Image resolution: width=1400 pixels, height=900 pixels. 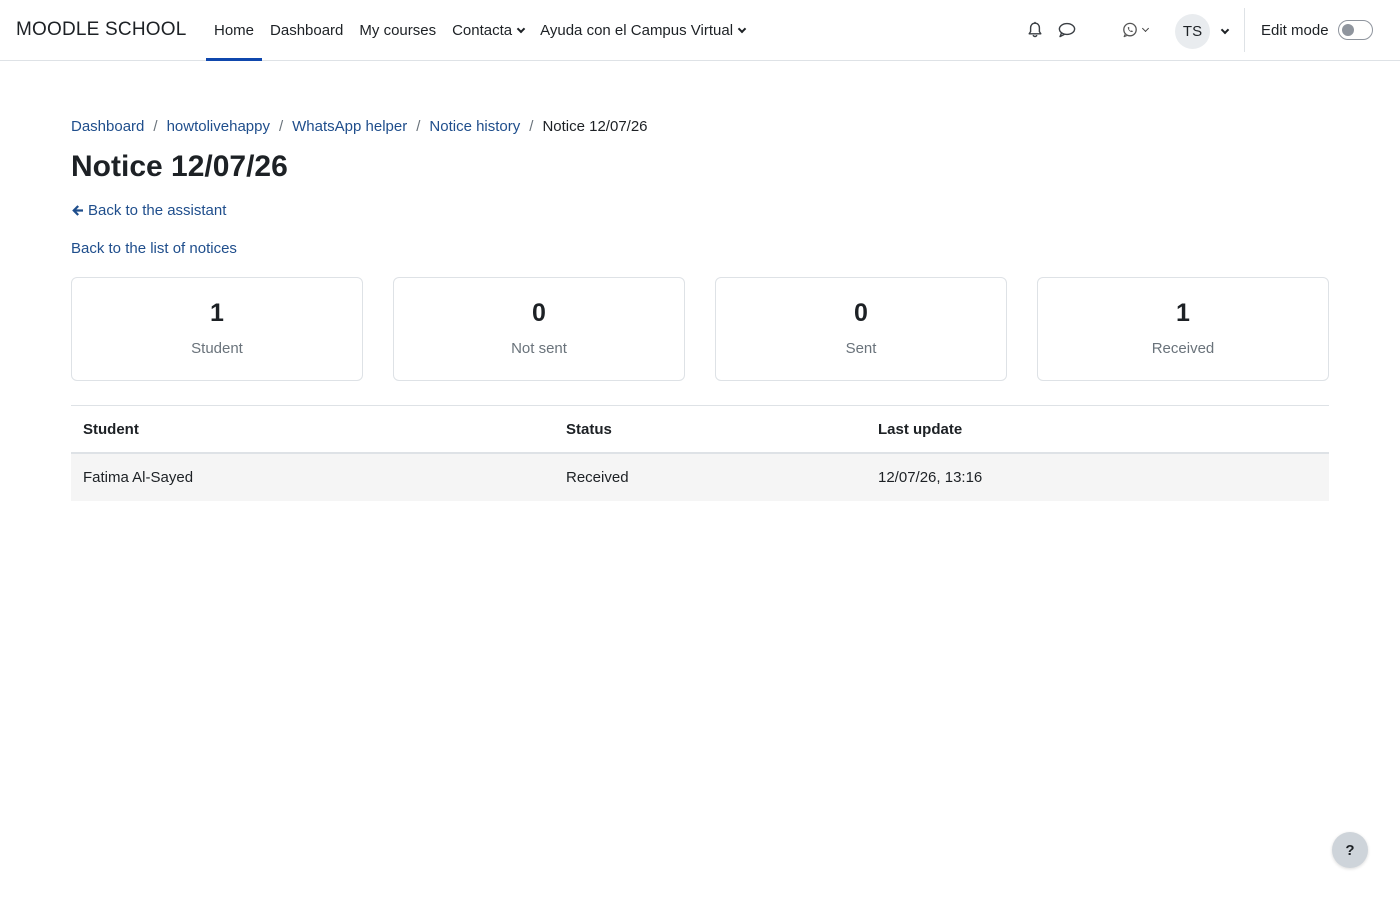 I want to click on messages-button, so click(x=1067, y=30).